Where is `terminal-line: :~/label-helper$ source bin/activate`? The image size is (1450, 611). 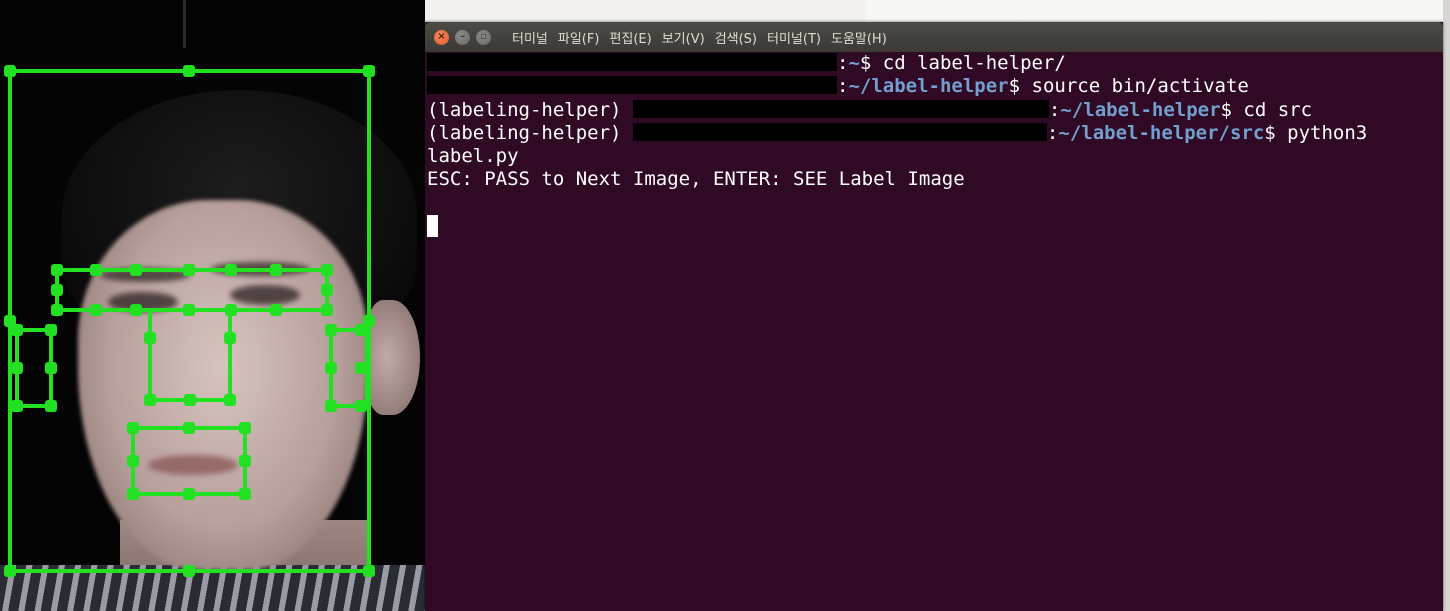
terminal-line: :~/label-helper$ source bin/activate is located at coordinates (935, 86).